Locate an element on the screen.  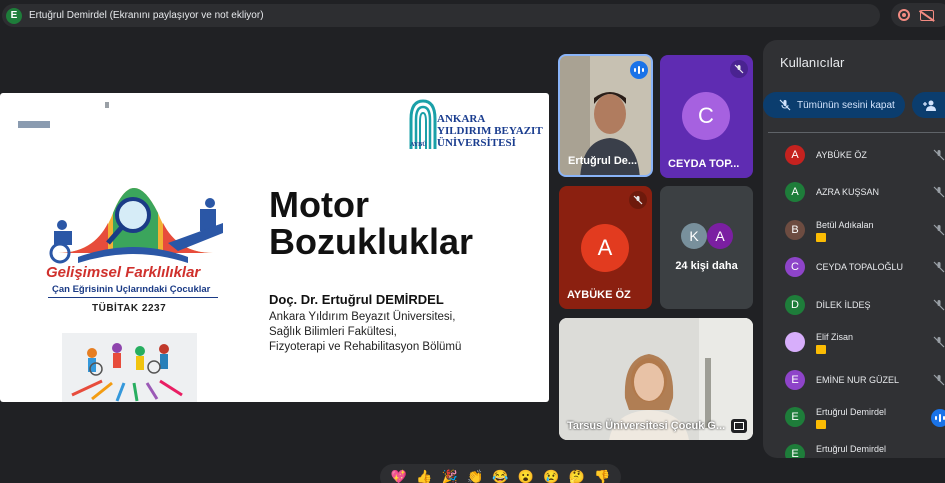
university-abbr: AYBÜ is located at coordinates (418, 145).